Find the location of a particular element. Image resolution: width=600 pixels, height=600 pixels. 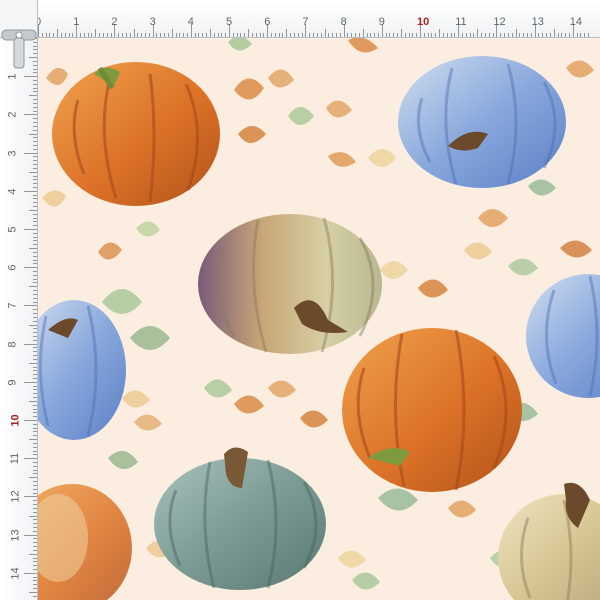

ruler-top-label: 4 is located at coordinates (190, 22).